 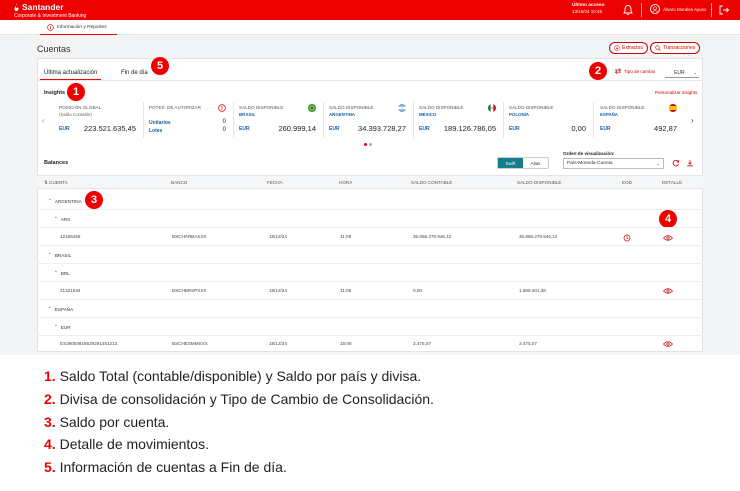 I want to click on insight-card-pendientes: Potes. de autorizar Unitarios 0 Lotes 0, so click(x=187, y=120).